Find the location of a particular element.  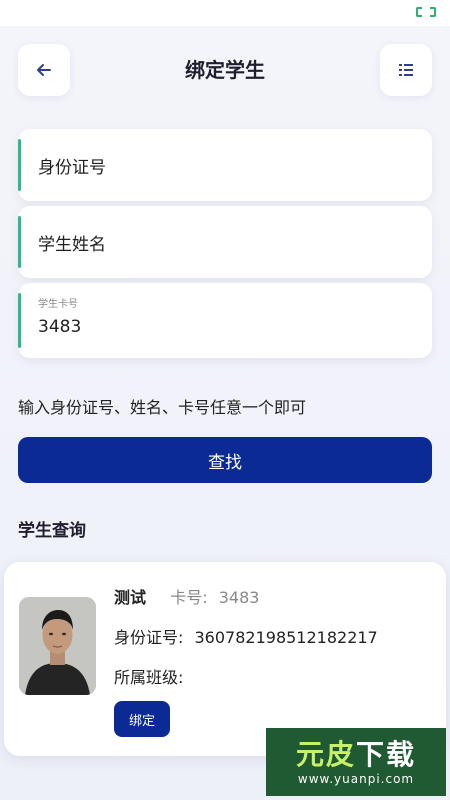

status-bar is located at coordinates (225, 13).